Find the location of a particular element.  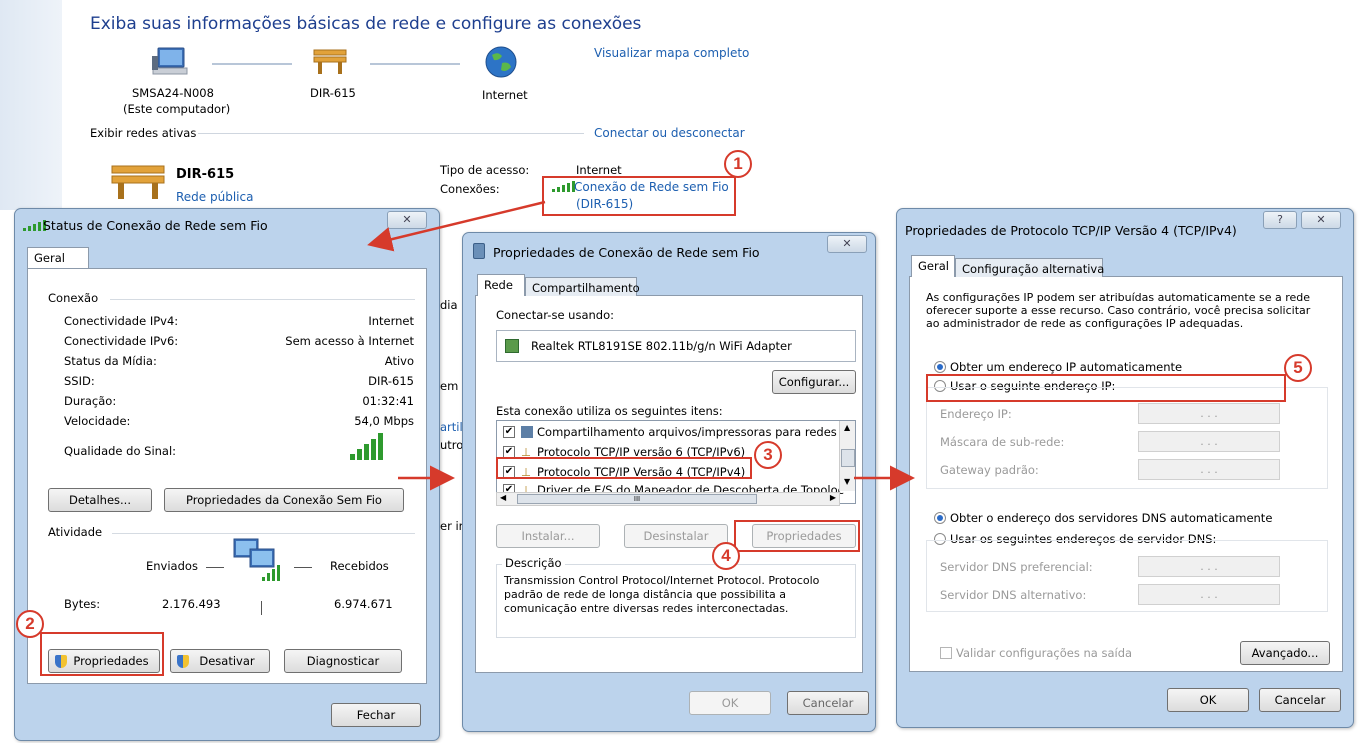

highlight-item-properties-button is located at coordinates (797, 536).